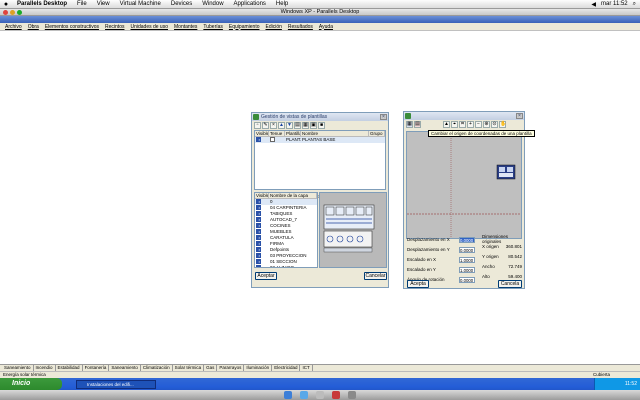  Describe the element at coordinates (258, 139) in the screenshot. I see `visible-checkbox: ✓` at that location.